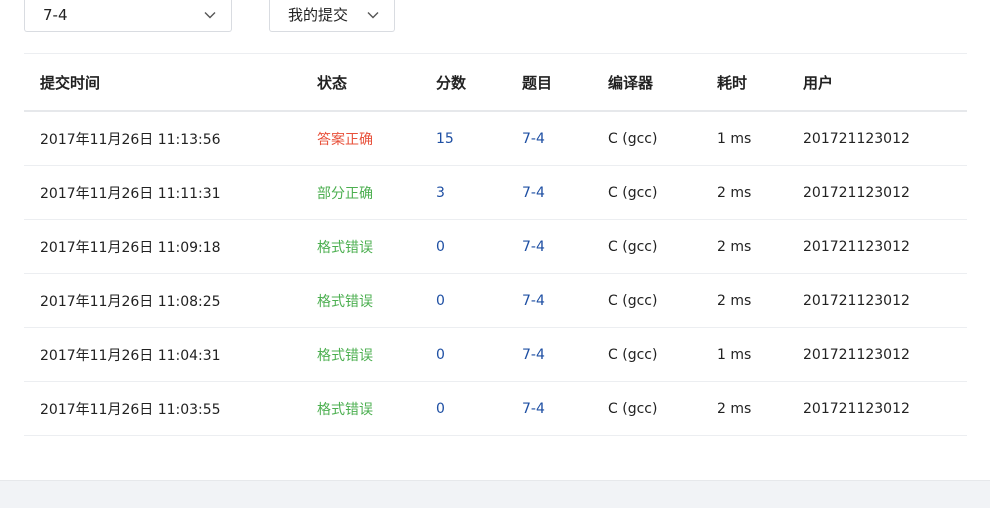  I want to click on table-header-row: 提交时间 状态 分数 题目 编译器 耗时 用户, so click(495, 82).